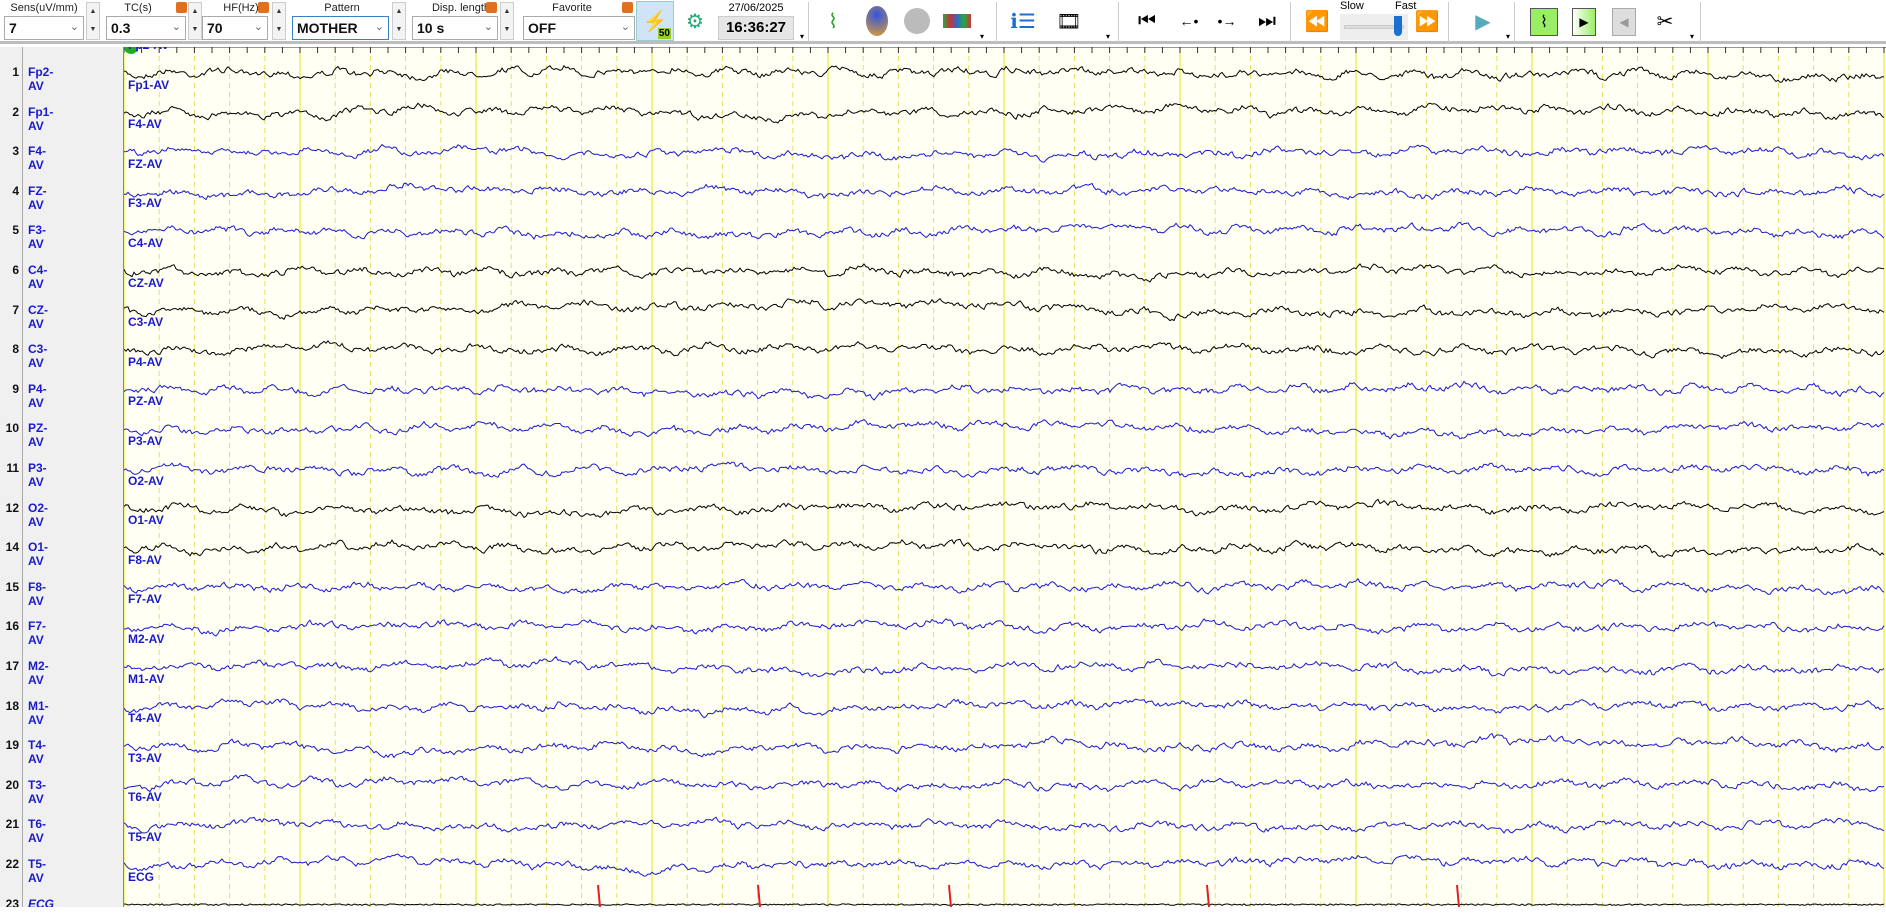 The image size is (1886, 917). I want to click on hf-select: 70 ⌄, so click(235, 28).